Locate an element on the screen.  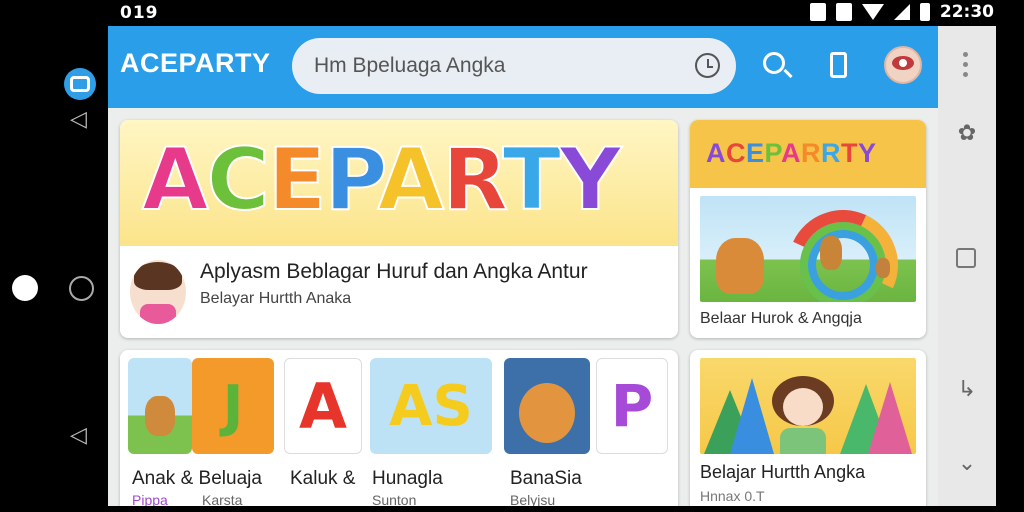
side-card-caption: Belaar Hurok & Angqja is located at coordinates (781, 318).